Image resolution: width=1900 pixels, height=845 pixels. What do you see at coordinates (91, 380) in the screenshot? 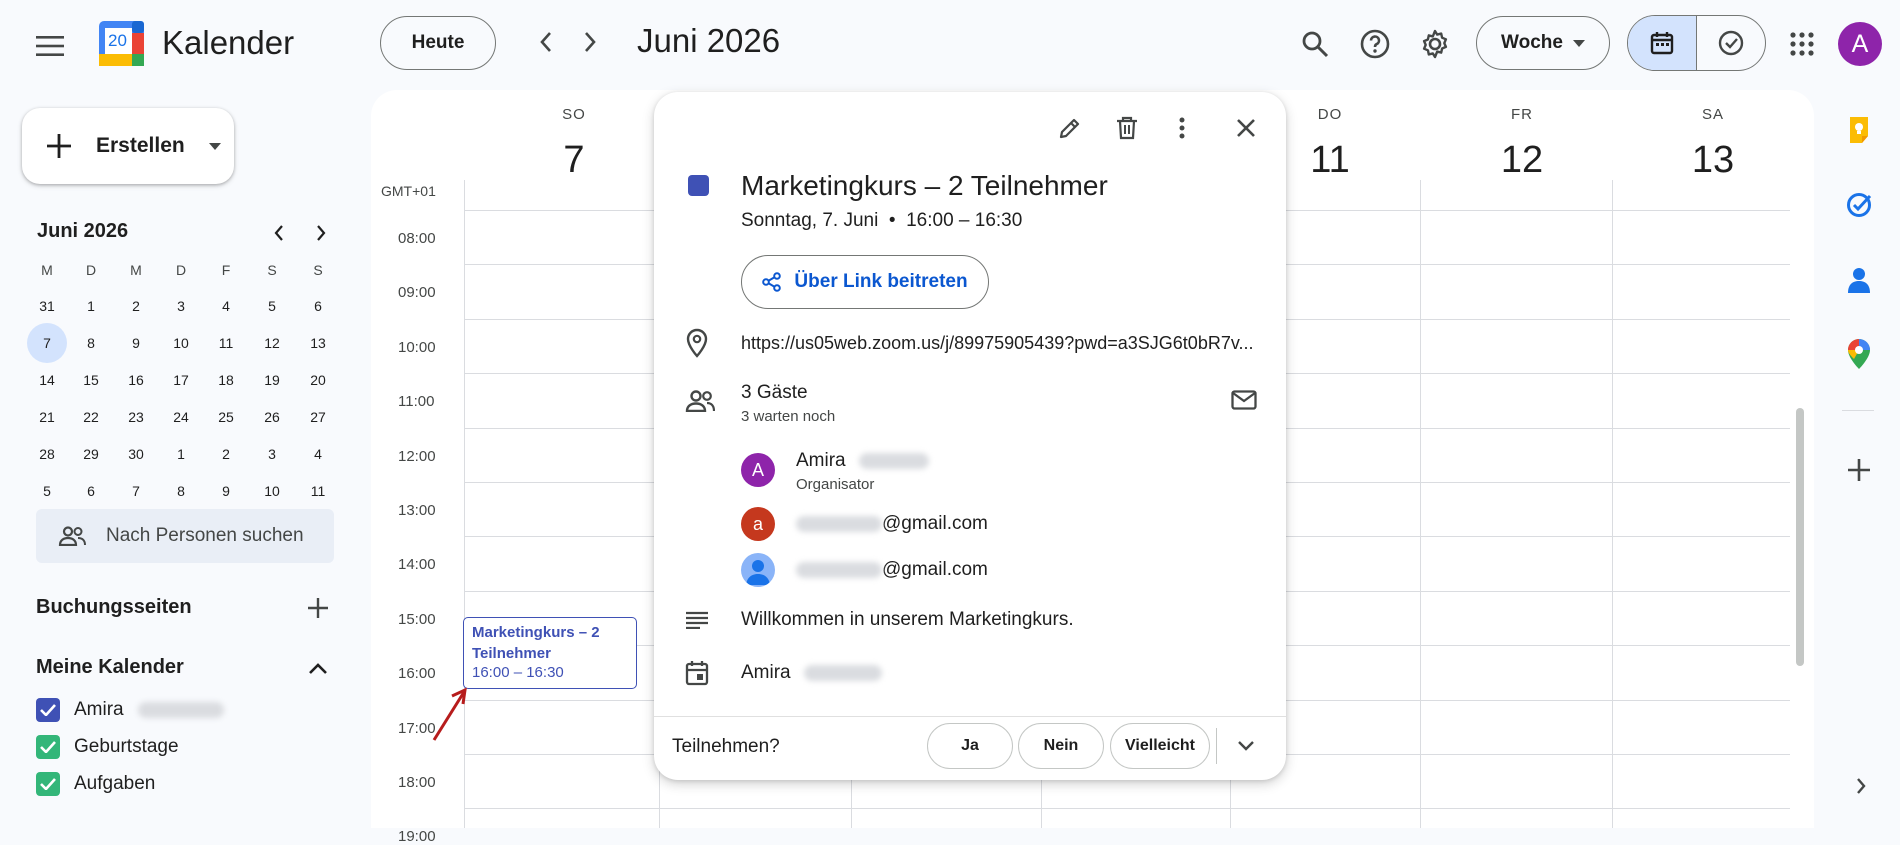
I see `mini-calendar-day: 15` at bounding box center [91, 380].